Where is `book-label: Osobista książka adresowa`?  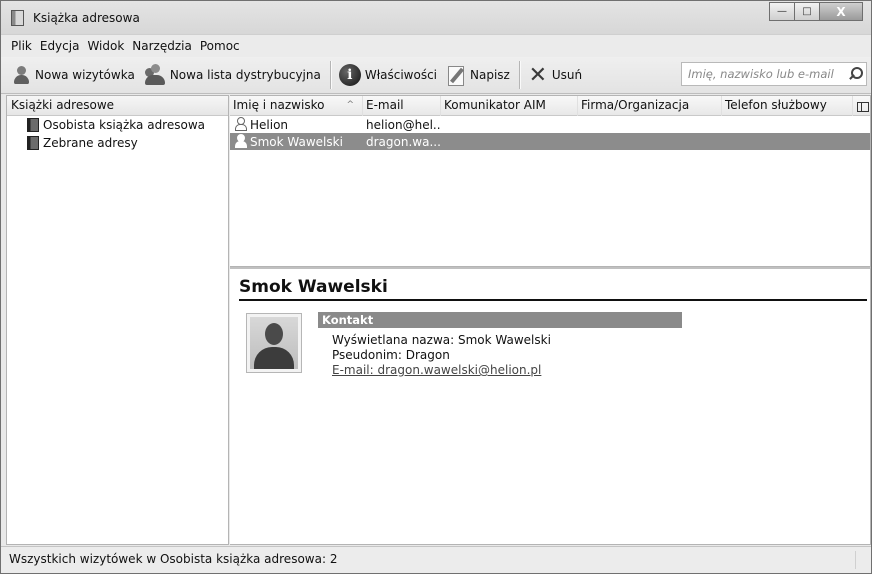
book-label: Osobista książka adresowa is located at coordinates (124, 125).